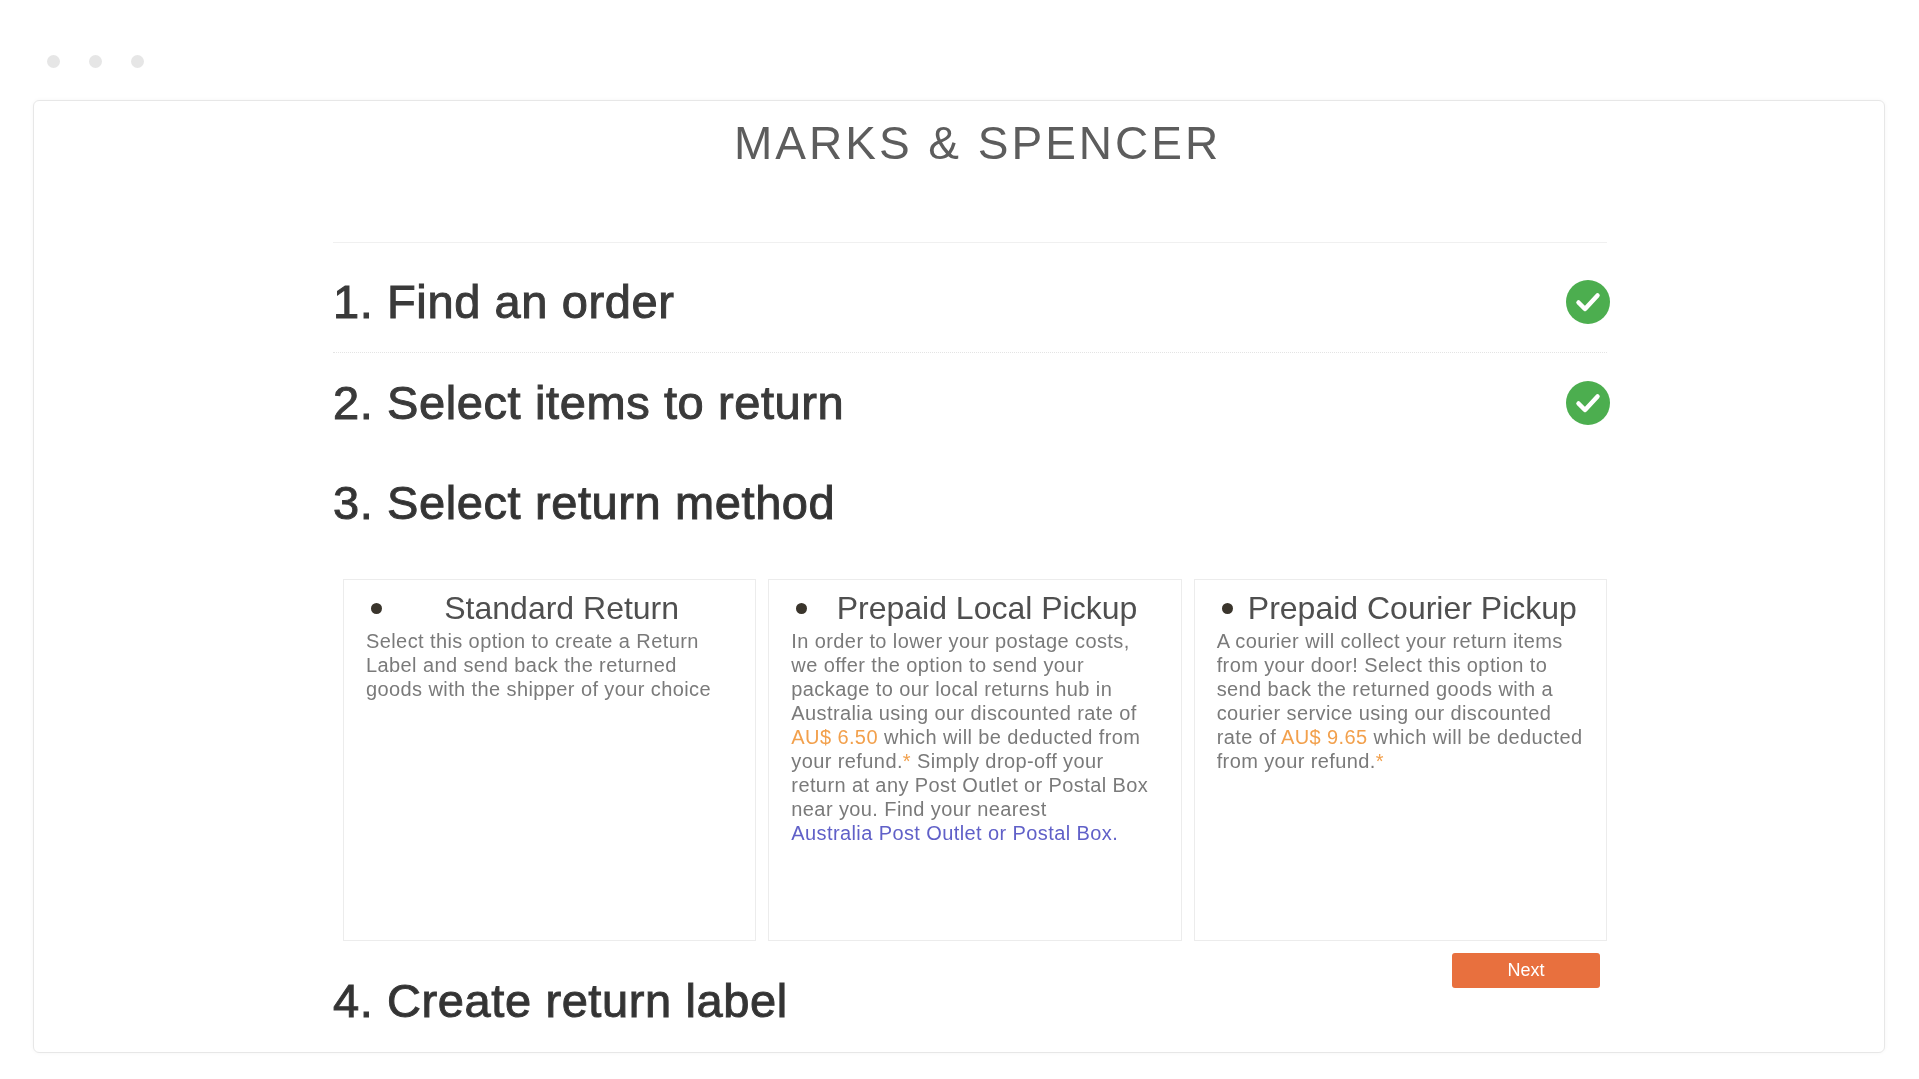  I want to click on brand-logo: MARKS & SPENCER, so click(978, 143).